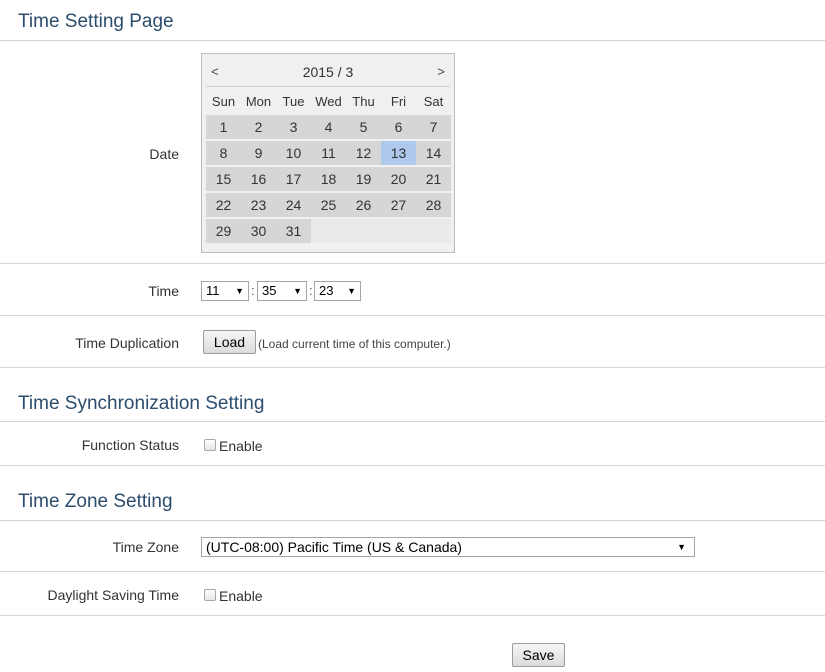 The width and height of the screenshot is (825, 672). What do you see at coordinates (433, 153) in the screenshot?
I see `calendar-day: 14` at bounding box center [433, 153].